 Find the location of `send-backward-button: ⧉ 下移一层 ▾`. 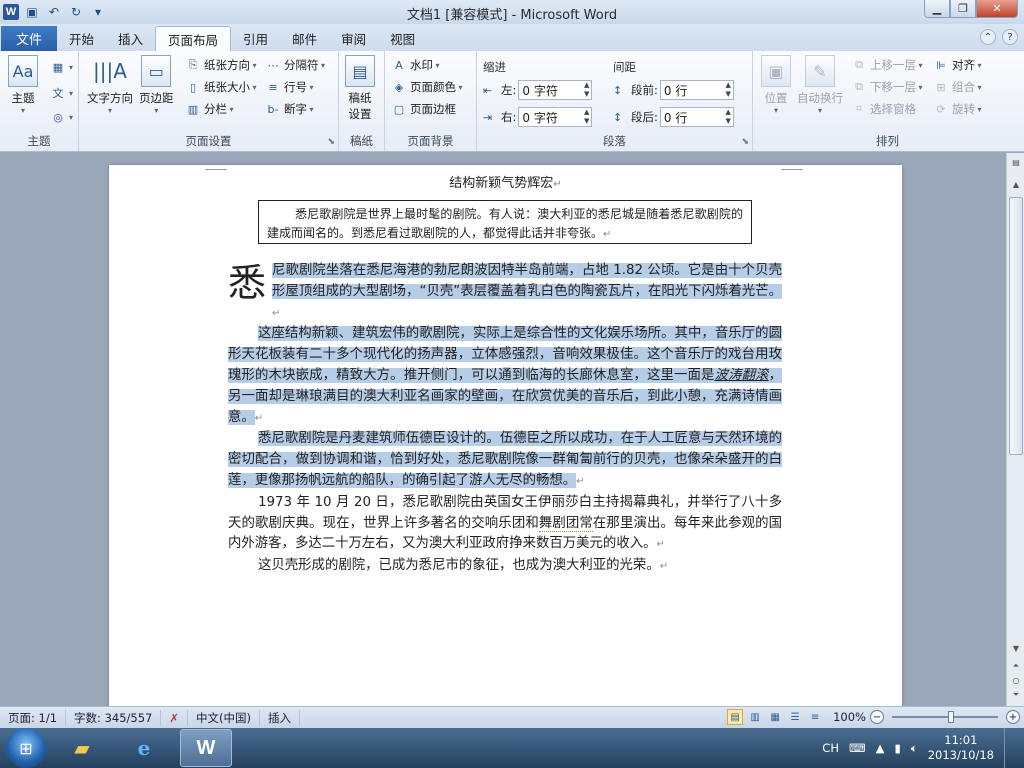

send-backward-button: ⧉ 下移一层 ▾ is located at coordinates (887, 87).